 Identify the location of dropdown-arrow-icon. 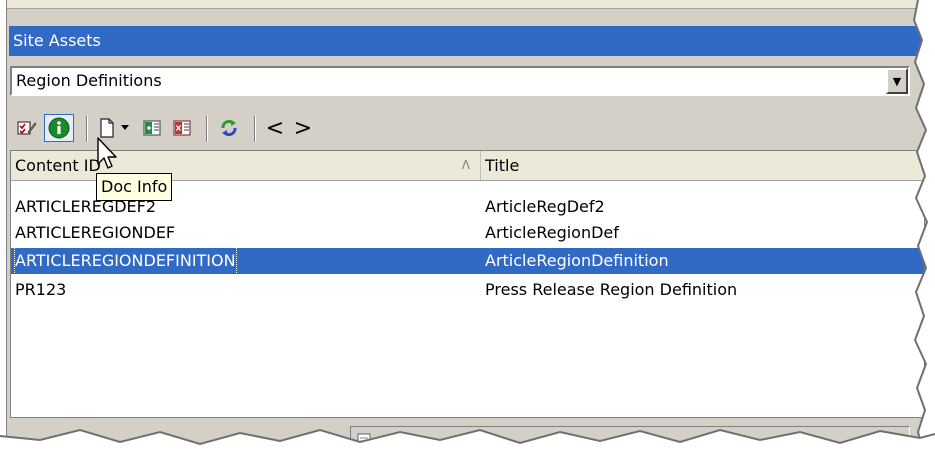
(125, 127).